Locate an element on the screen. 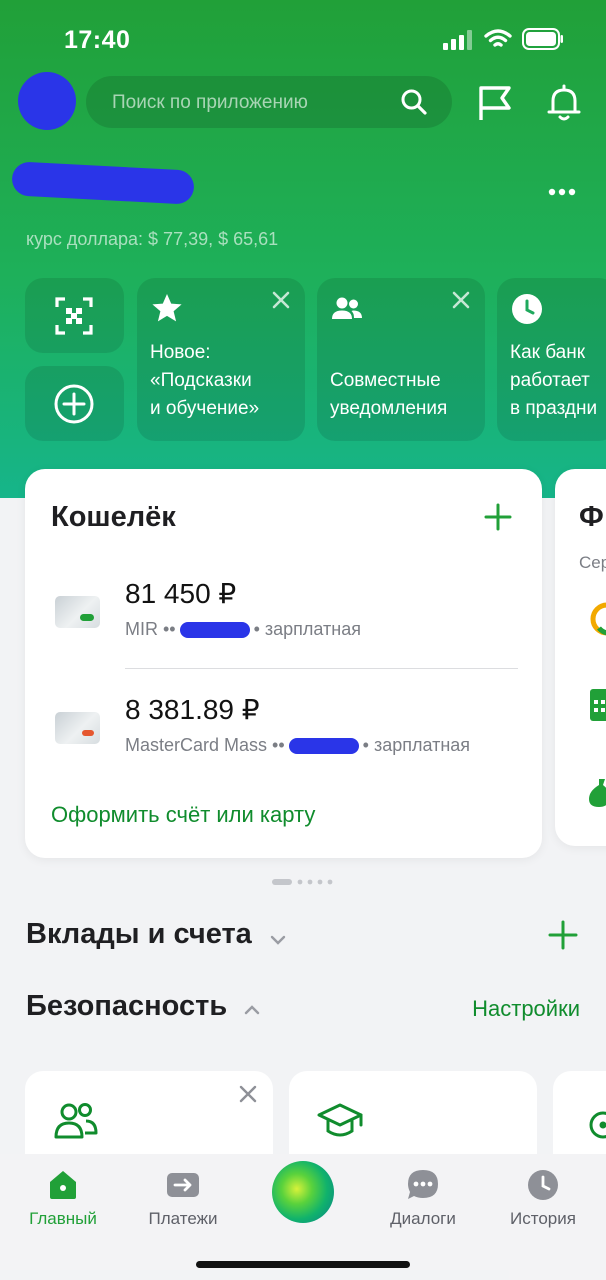 This screenshot has height=1280, width=606. finance-subtitle: Сер is located at coordinates (592, 562).